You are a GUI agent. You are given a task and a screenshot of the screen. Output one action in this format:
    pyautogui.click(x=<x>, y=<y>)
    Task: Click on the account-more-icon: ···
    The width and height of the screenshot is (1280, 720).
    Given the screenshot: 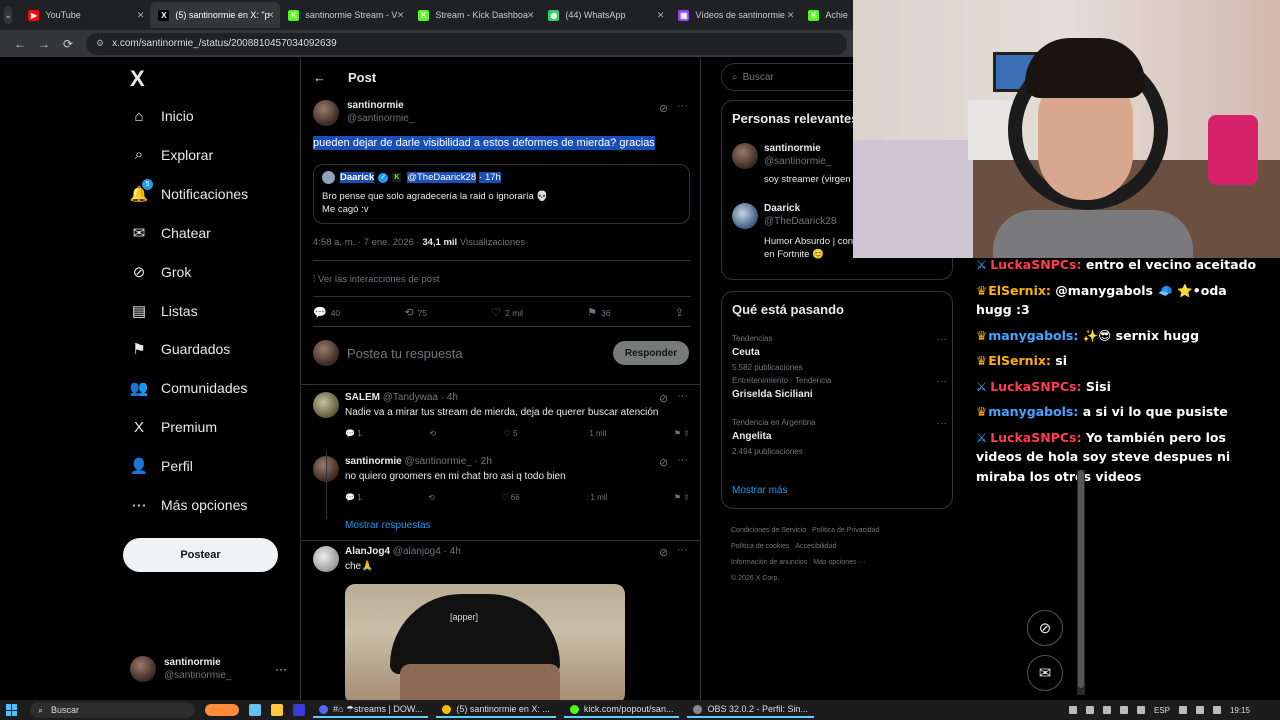 What is the action you would take?
    pyautogui.click(x=281, y=669)
    